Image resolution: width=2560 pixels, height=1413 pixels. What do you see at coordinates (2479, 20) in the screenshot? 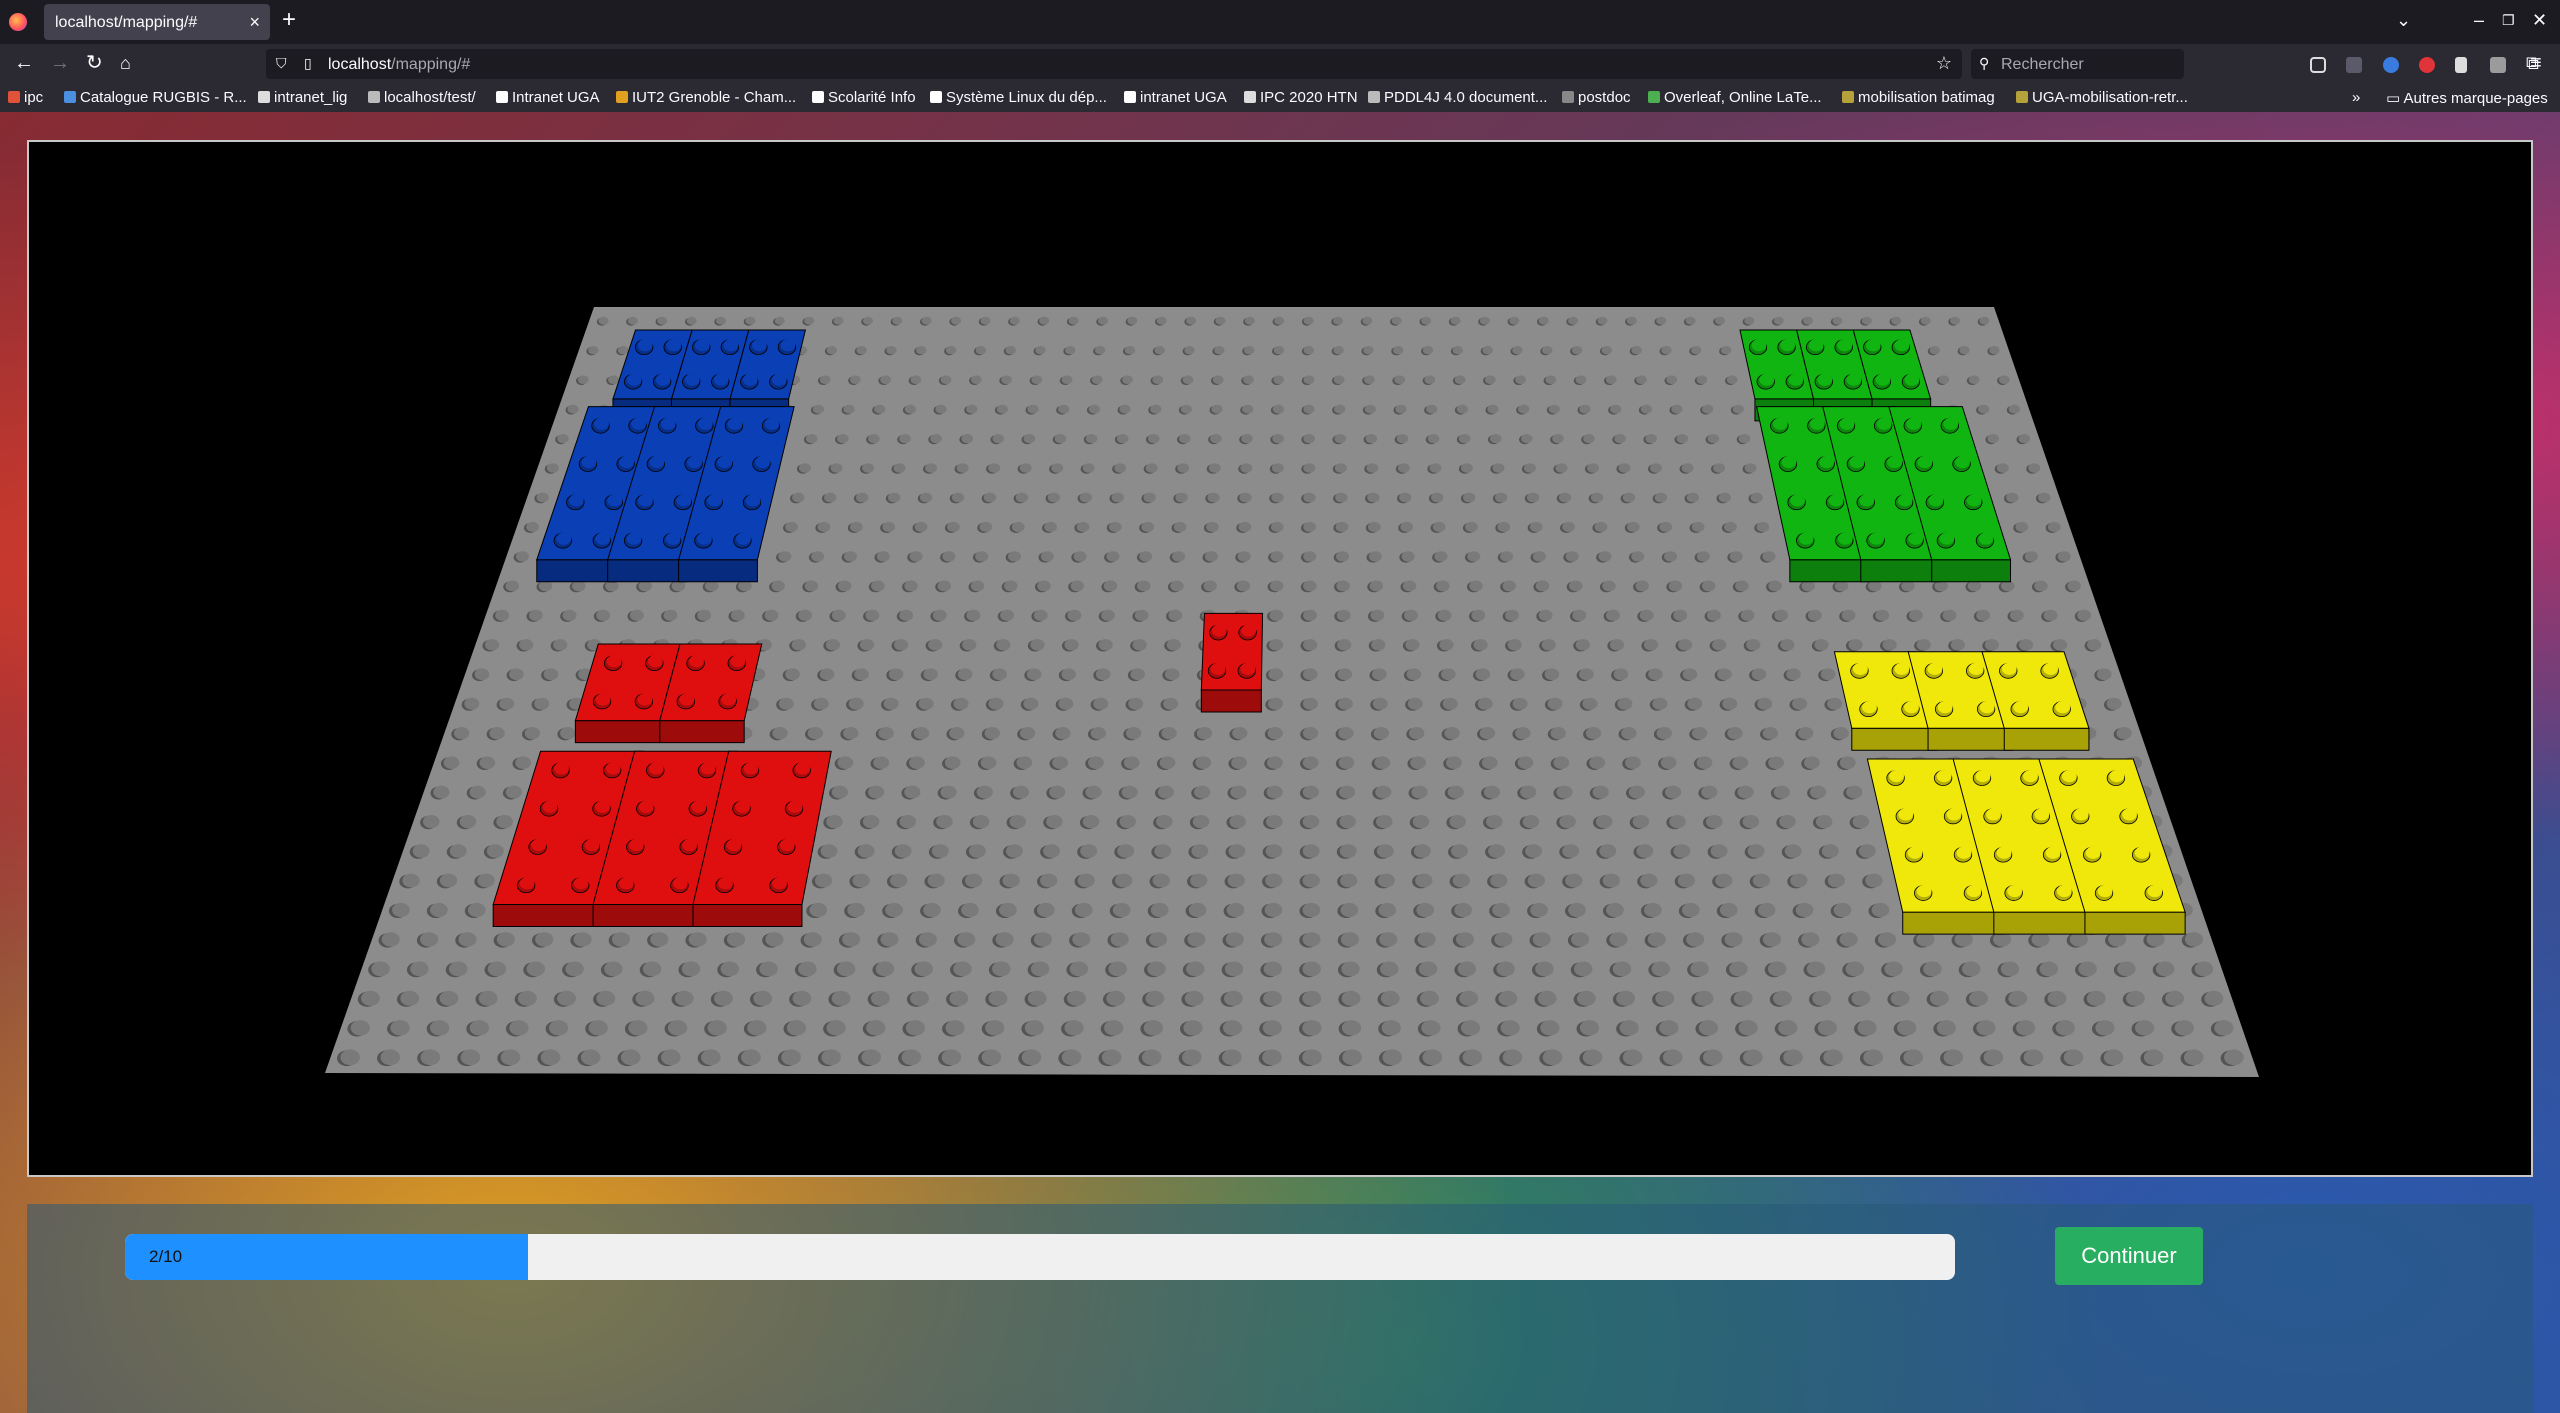
I see `minimize-icon: –` at bounding box center [2479, 20].